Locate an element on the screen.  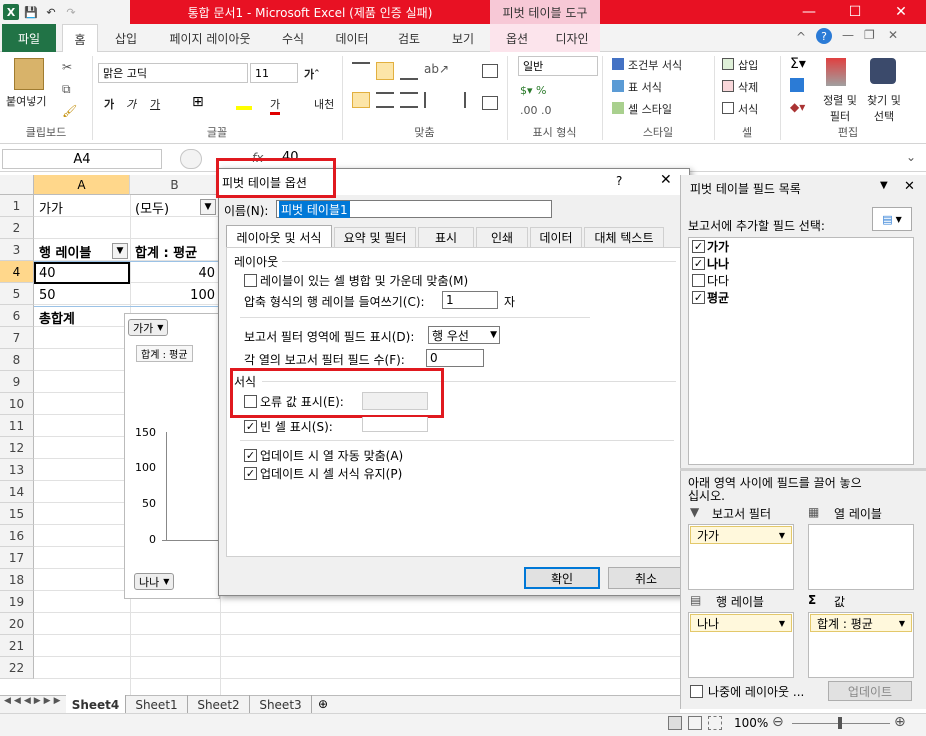
expand-formula-icon: ⌄ is located at coordinates (911, 157).